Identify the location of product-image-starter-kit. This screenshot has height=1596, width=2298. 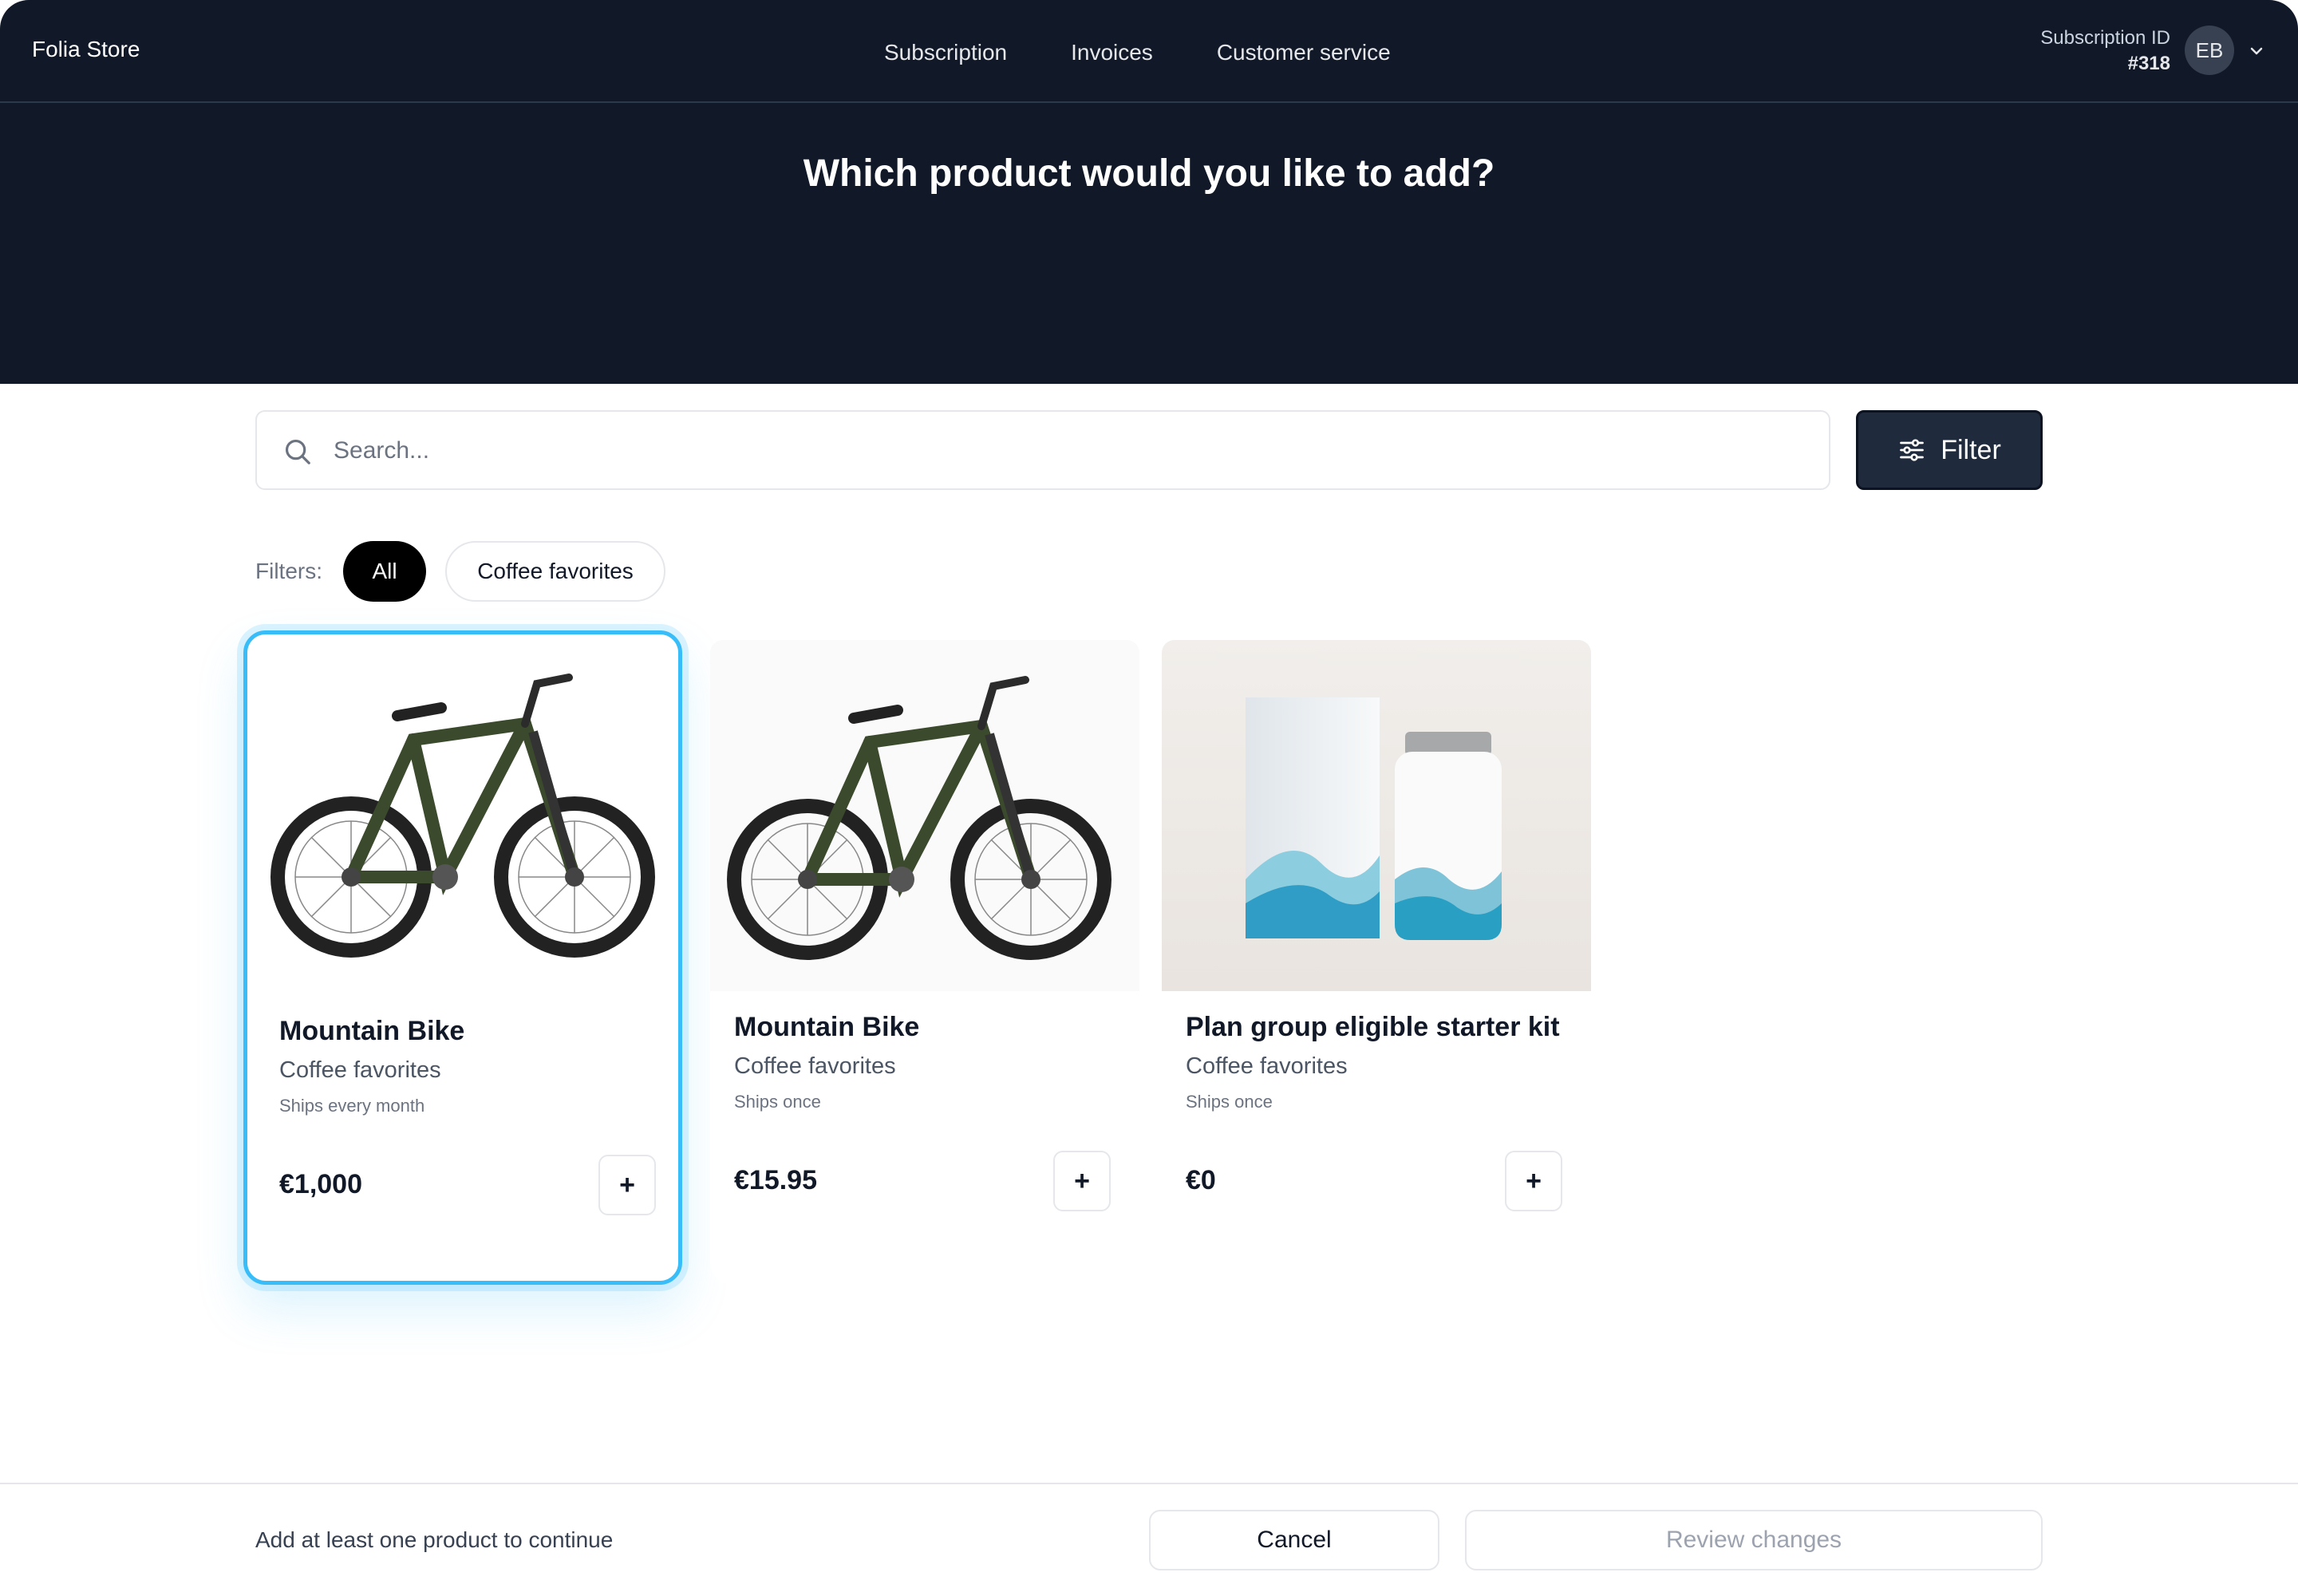
(1377, 815).